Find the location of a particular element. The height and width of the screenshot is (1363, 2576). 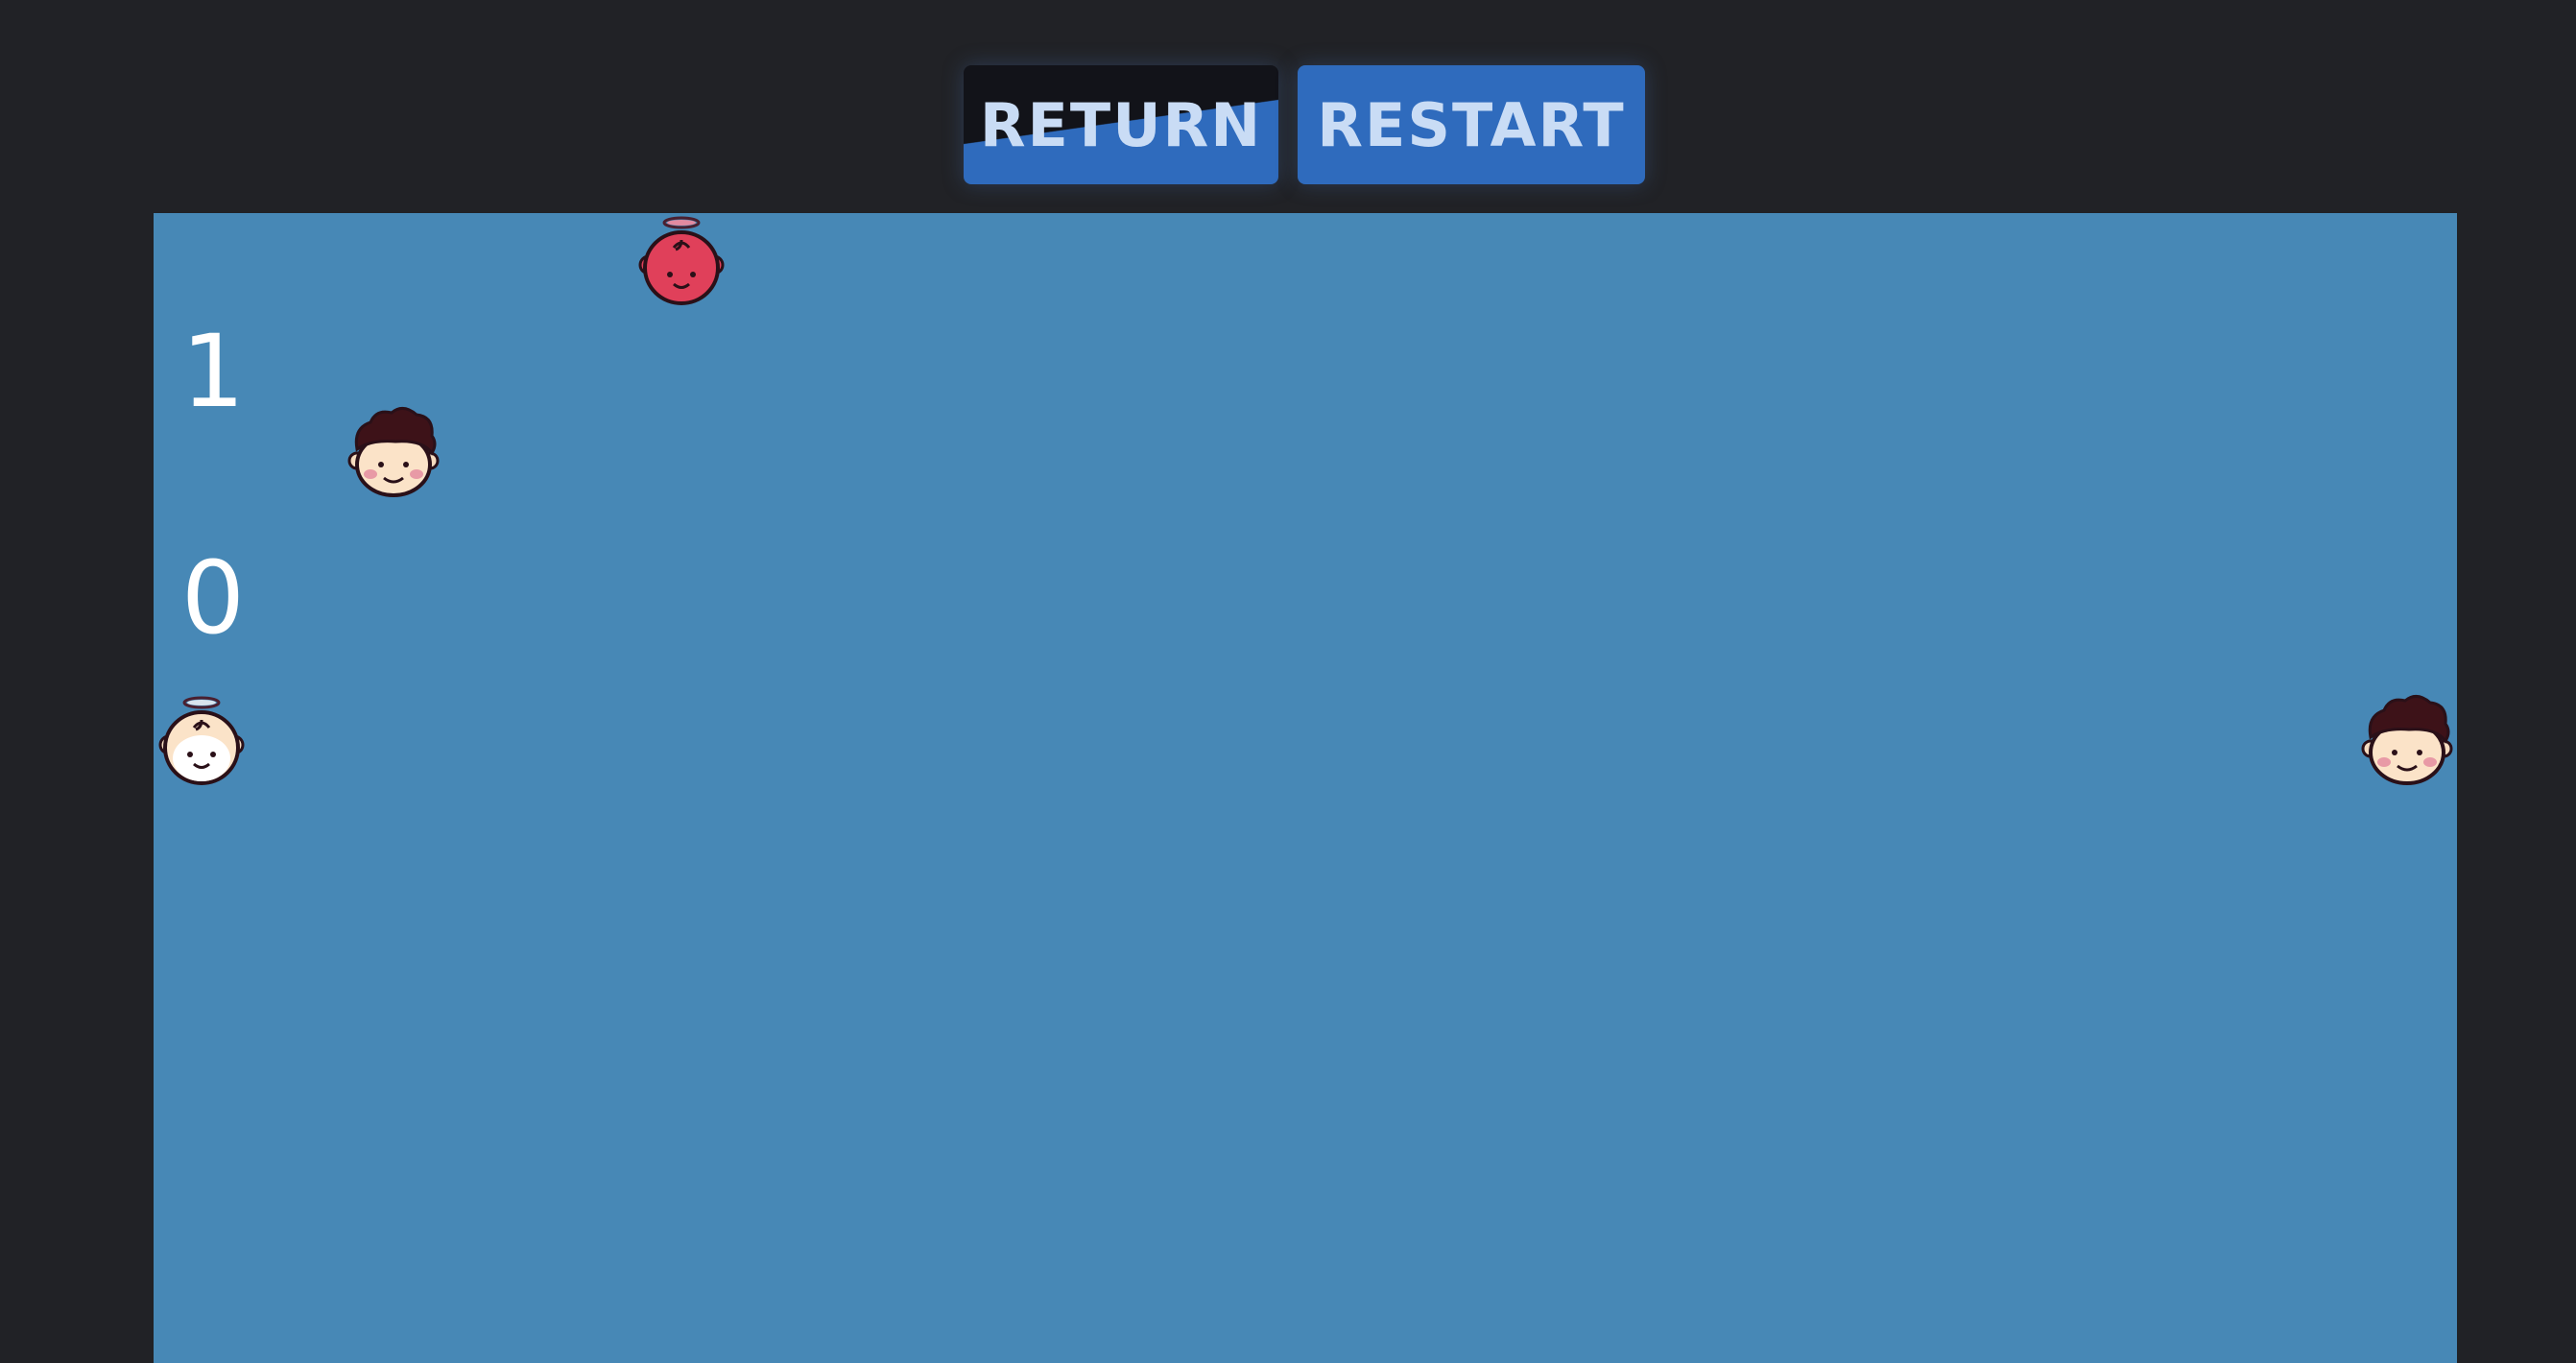

score-bottom-digit: 0 is located at coordinates (213, 598).